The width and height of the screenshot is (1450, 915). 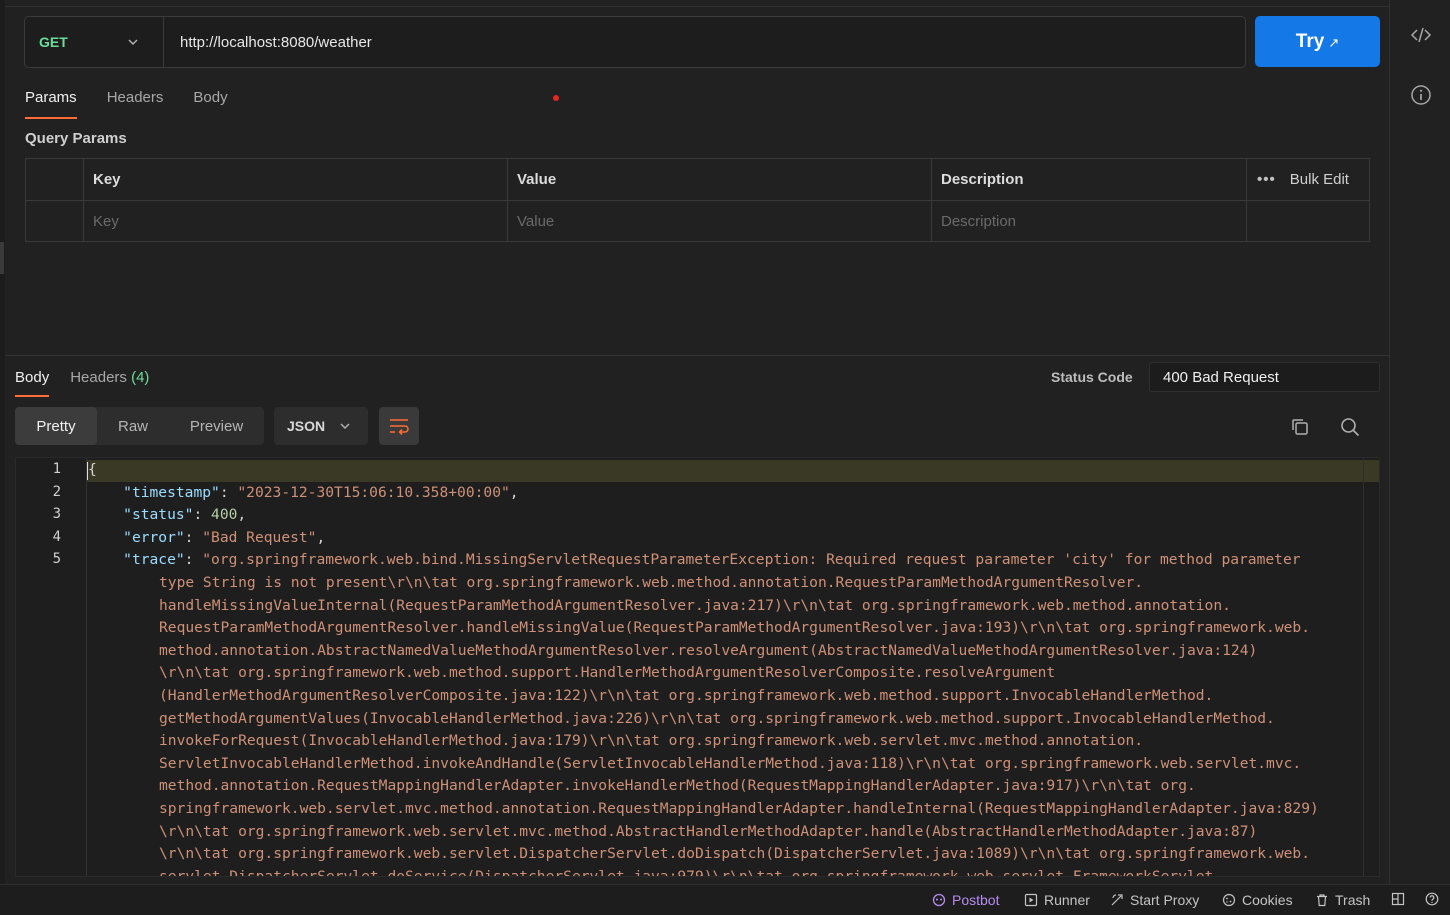 I want to click on line-number: 2, so click(x=56, y=492).